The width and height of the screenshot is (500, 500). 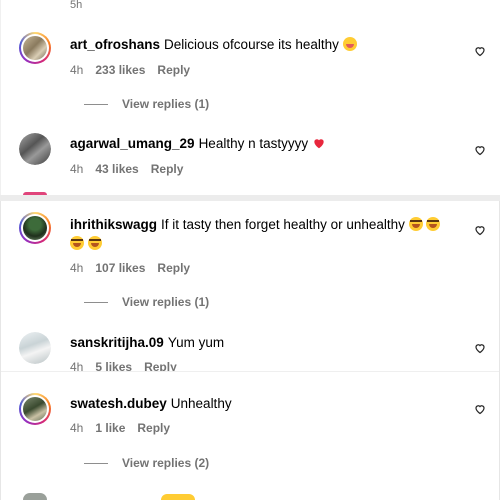 I want to click on comment-likes: 107 likes, so click(x=120, y=268).